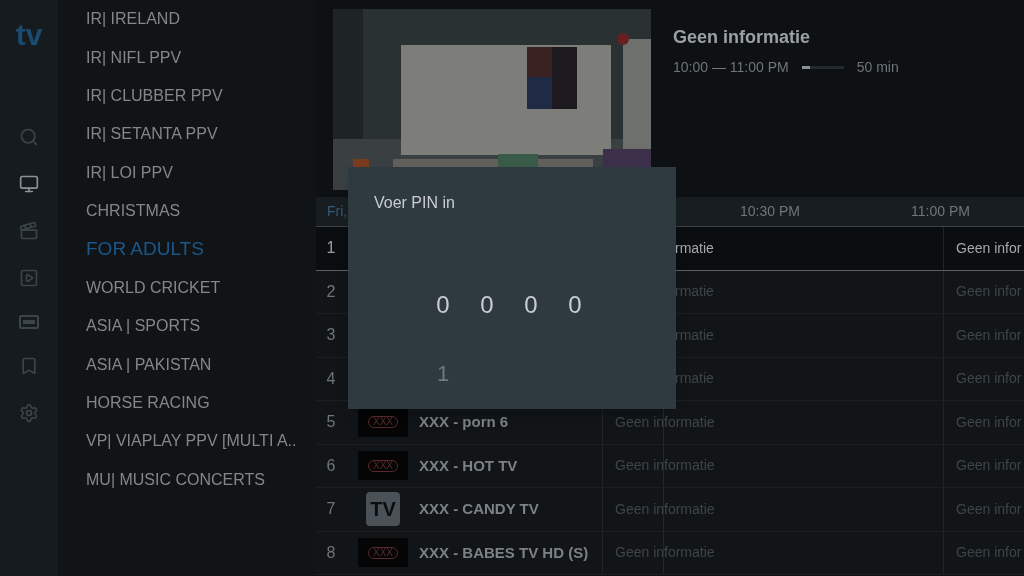  Describe the element at coordinates (731, 67) in the screenshot. I see `program-time: 10:00 — 11:00 PM` at that location.